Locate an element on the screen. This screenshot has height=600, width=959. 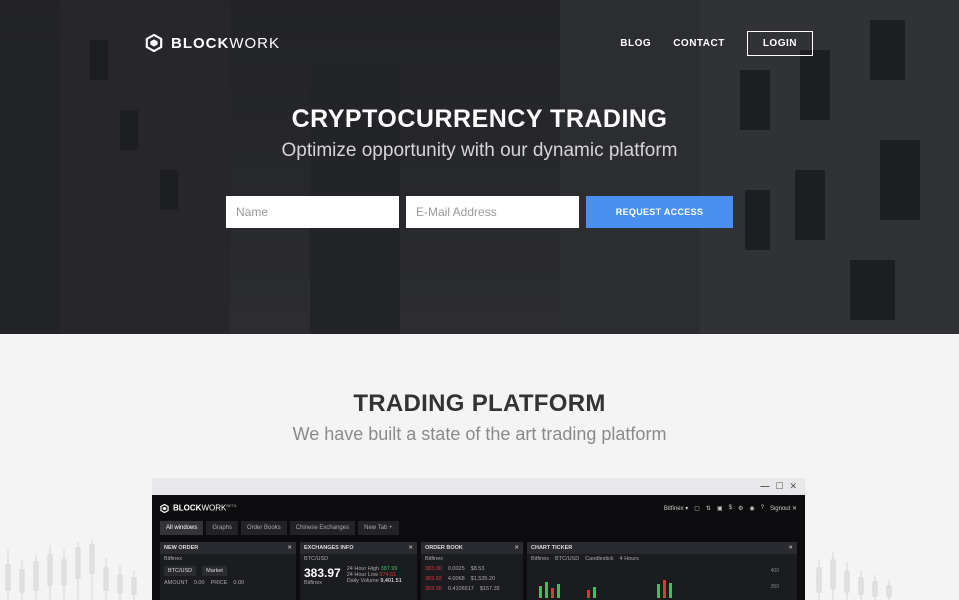
order-row: 383.92 4.0068 $1,535.20 is located at coordinates (460, 579).